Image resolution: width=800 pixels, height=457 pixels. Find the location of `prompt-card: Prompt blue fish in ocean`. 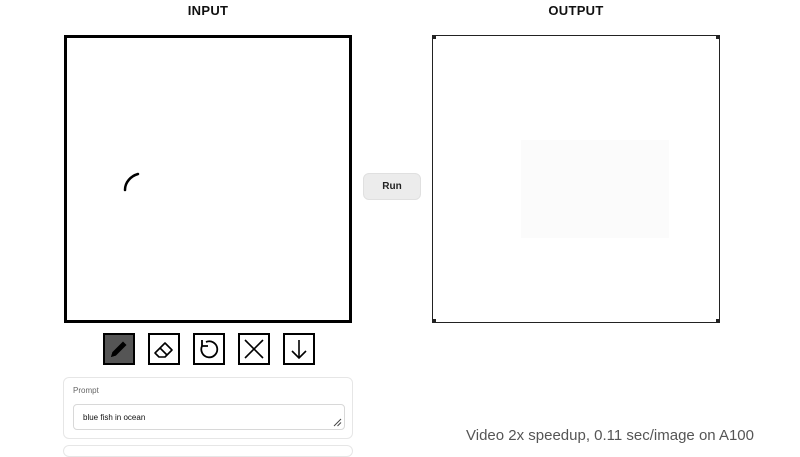

prompt-card: Prompt blue fish in ocean is located at coordinates (208, 408).